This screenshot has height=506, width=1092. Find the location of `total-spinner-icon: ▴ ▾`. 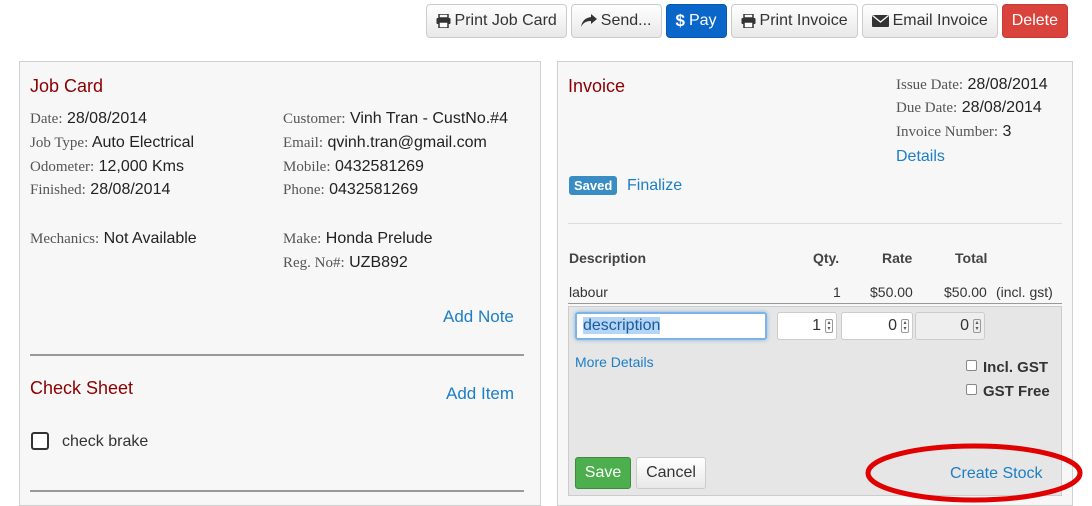

total-spinner-icon: ▴ ▾ is located at coordinates (977, 326).